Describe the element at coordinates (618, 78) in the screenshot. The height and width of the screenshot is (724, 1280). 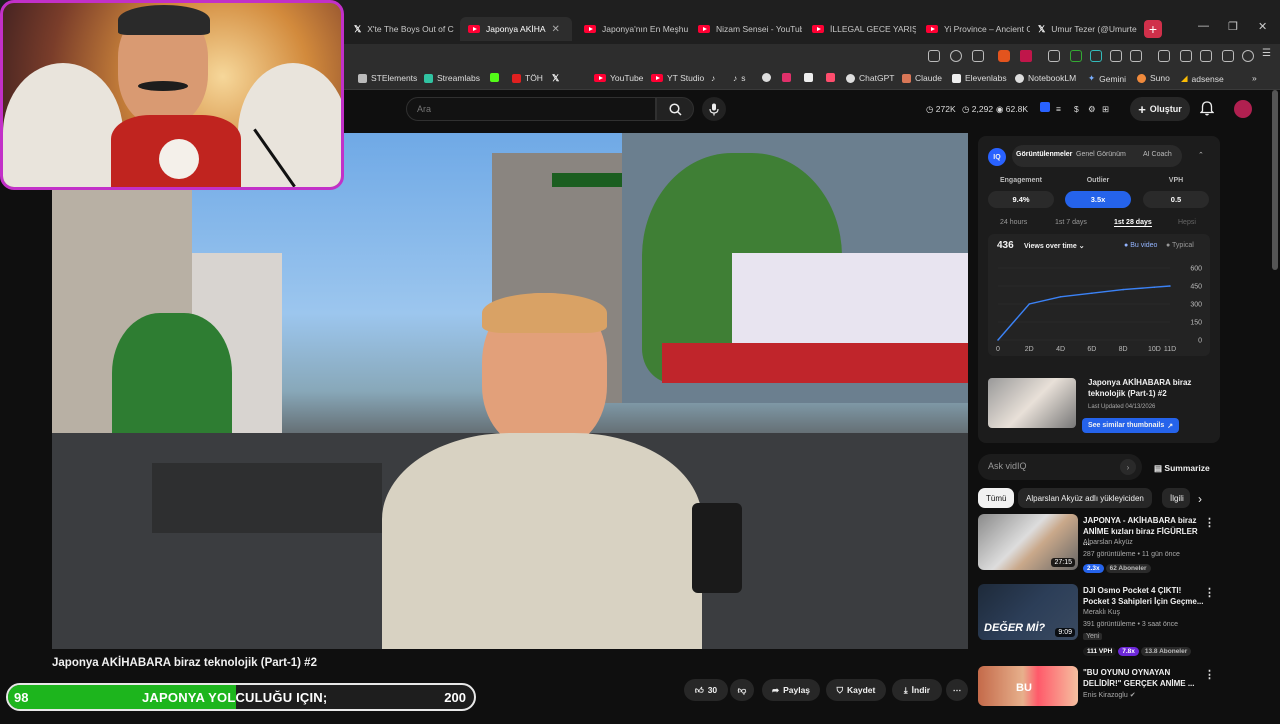
I see `bookmark-youtube: YouTube` at that location.